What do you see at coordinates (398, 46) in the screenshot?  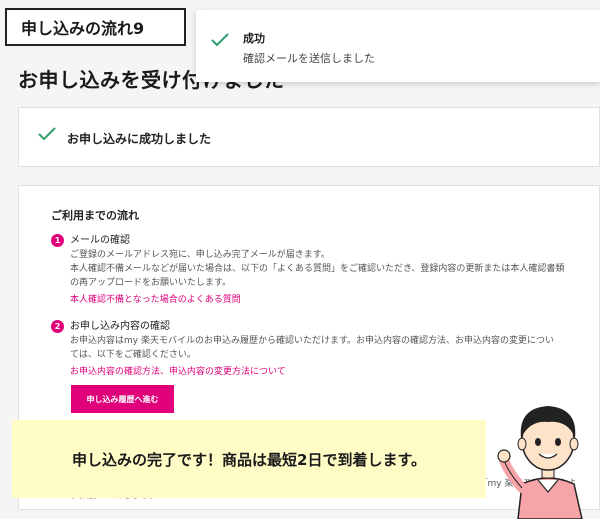 I see `success-toast: 成功 確認メールを送信しました` at bounding box center [398, 46].